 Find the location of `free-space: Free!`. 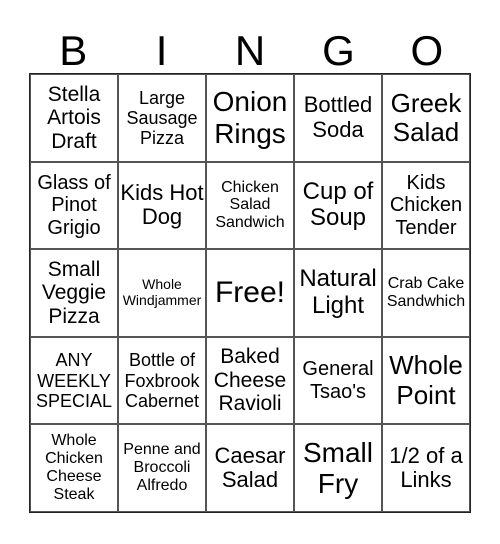

free-space: Free! is located at coordinates (250, 293).